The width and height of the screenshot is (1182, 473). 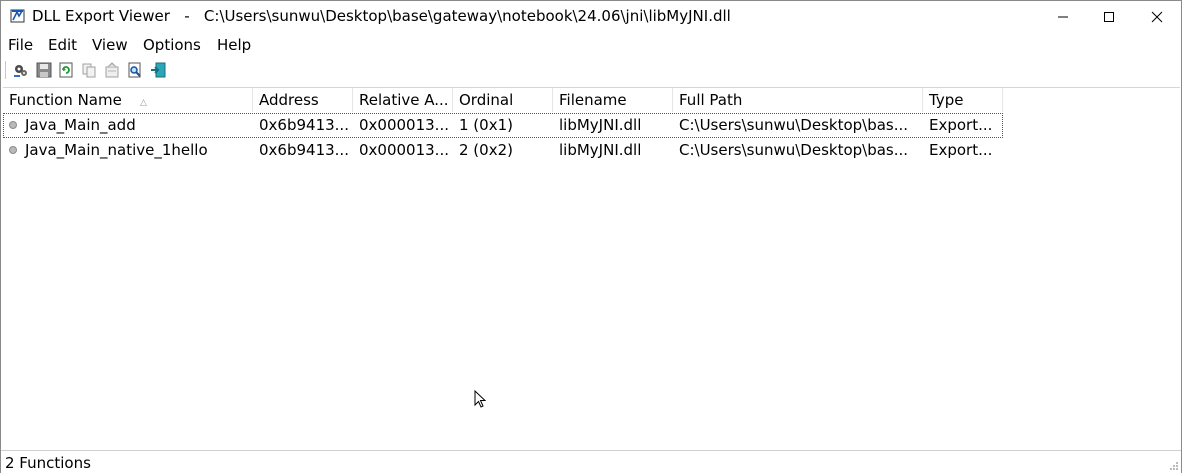 I want to click on maximize-button, so click(x=1109, y=17).